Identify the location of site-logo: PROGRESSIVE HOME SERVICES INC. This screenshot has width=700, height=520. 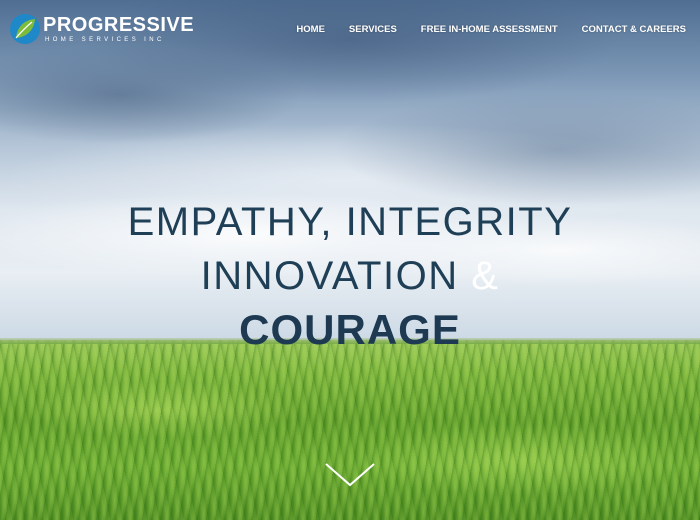
(101, 31).